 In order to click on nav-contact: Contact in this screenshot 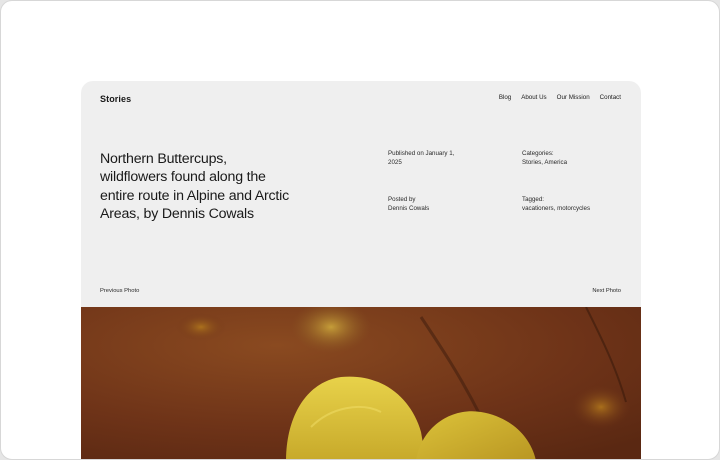, I will do `click(610, 97)`.